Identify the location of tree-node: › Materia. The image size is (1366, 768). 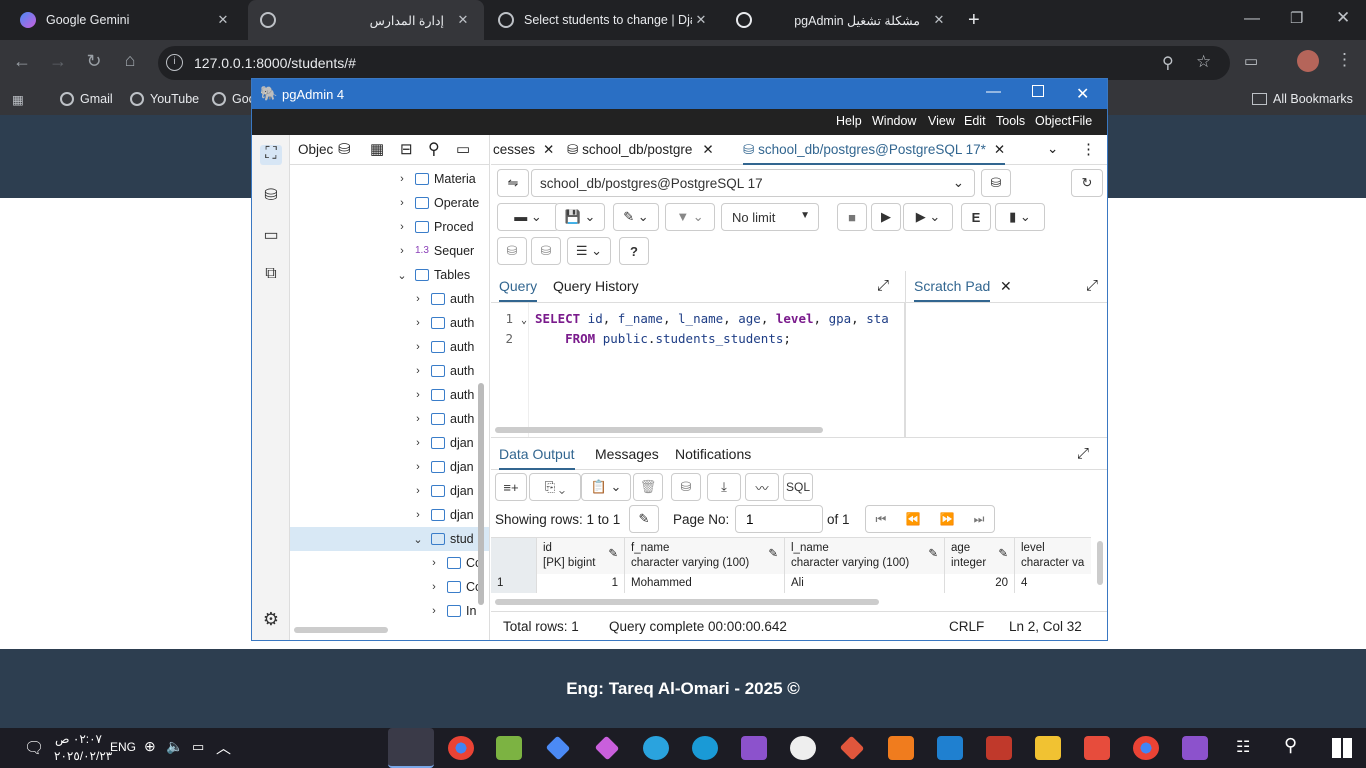
(435, 179).